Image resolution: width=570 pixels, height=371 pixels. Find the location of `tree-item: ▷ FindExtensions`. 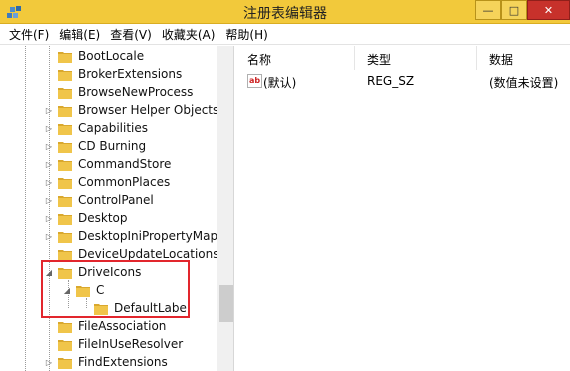

tree-item: ▷ FindExtensions is located at coordinates (110, 362).